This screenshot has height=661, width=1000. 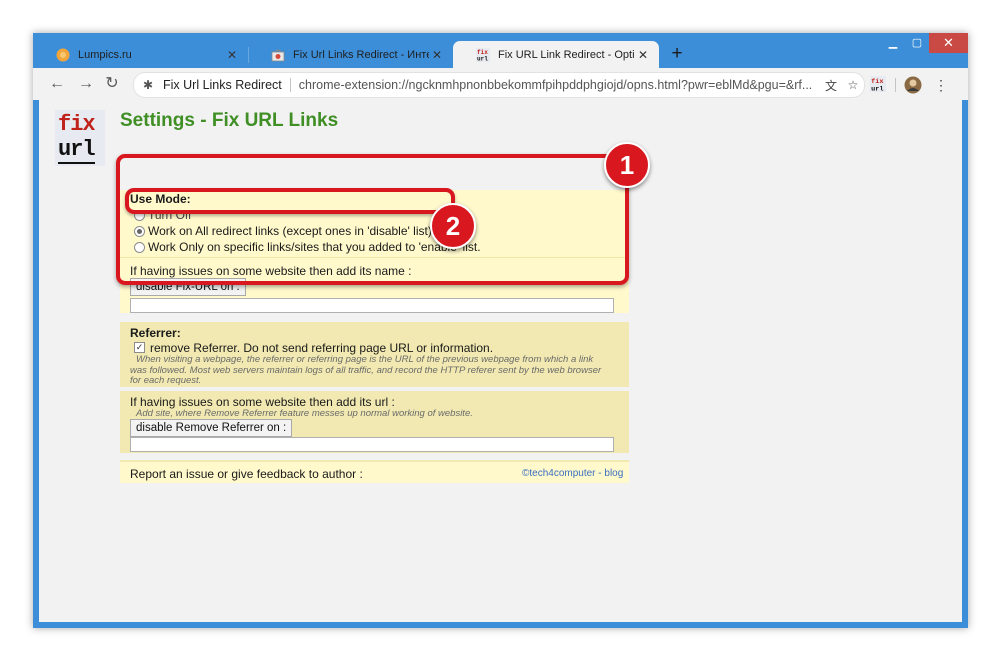 I want to click on site-name-input, so click(x=372, y=305).